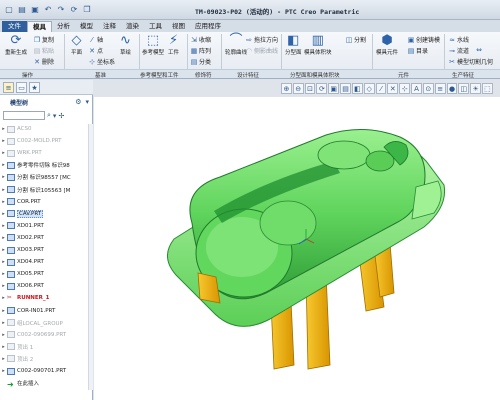  Describe the element at coordinates (416, 88) in the screenshot. I see `annotation-icon: A` at that location.